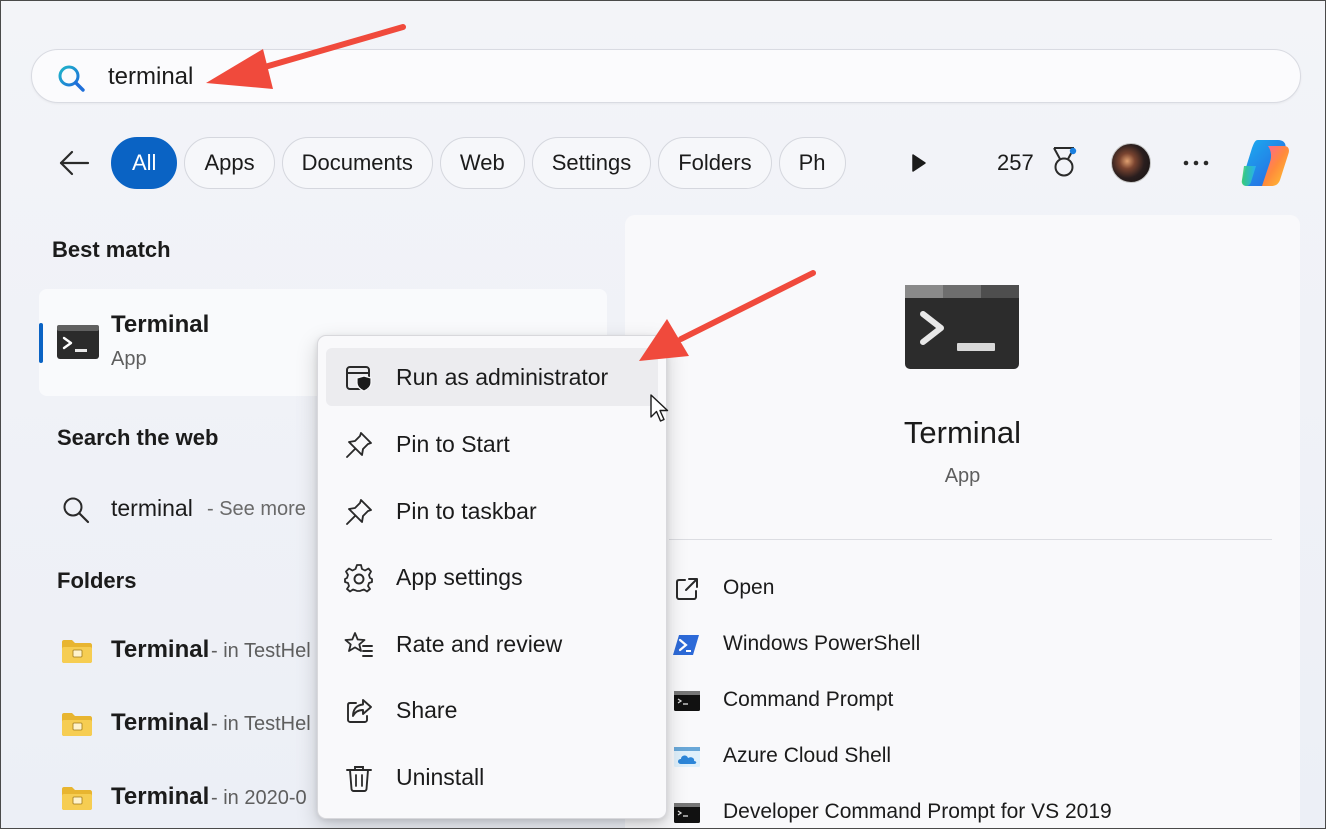 The width and height of the screenshot is (1326, 829). What do you see at coordinates (822, 643) in the screenshot?
I see `preview-action-label: Windows PowerShell` at bounding box center [822, 643].